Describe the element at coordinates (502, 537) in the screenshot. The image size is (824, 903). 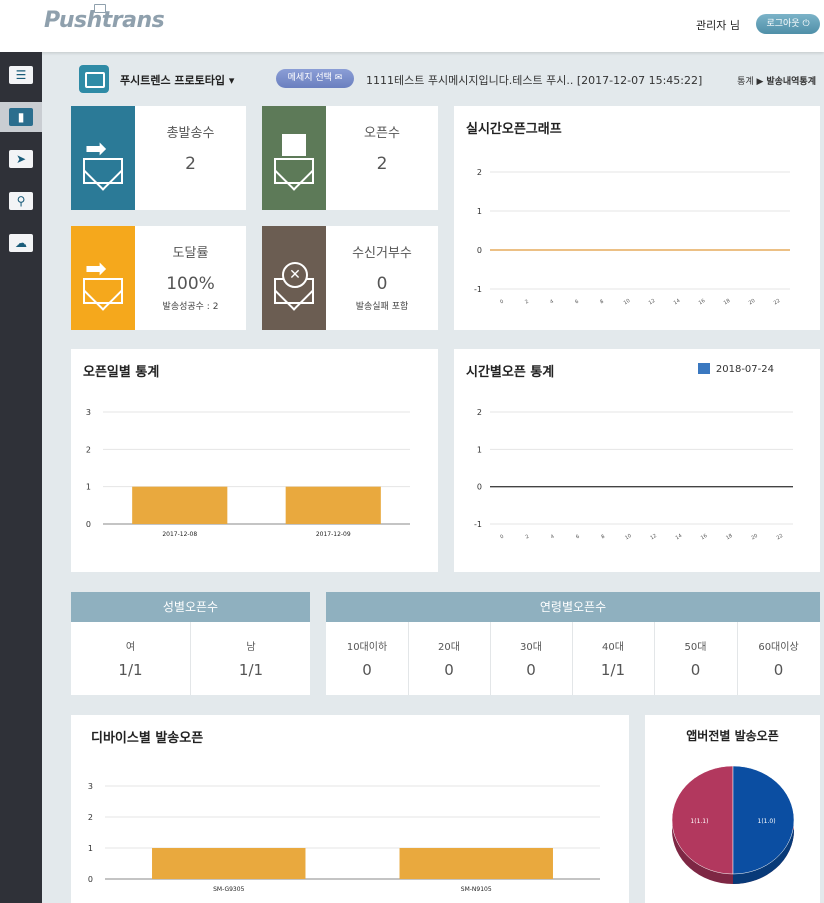
I see `x-tick-label: 0` at that location.